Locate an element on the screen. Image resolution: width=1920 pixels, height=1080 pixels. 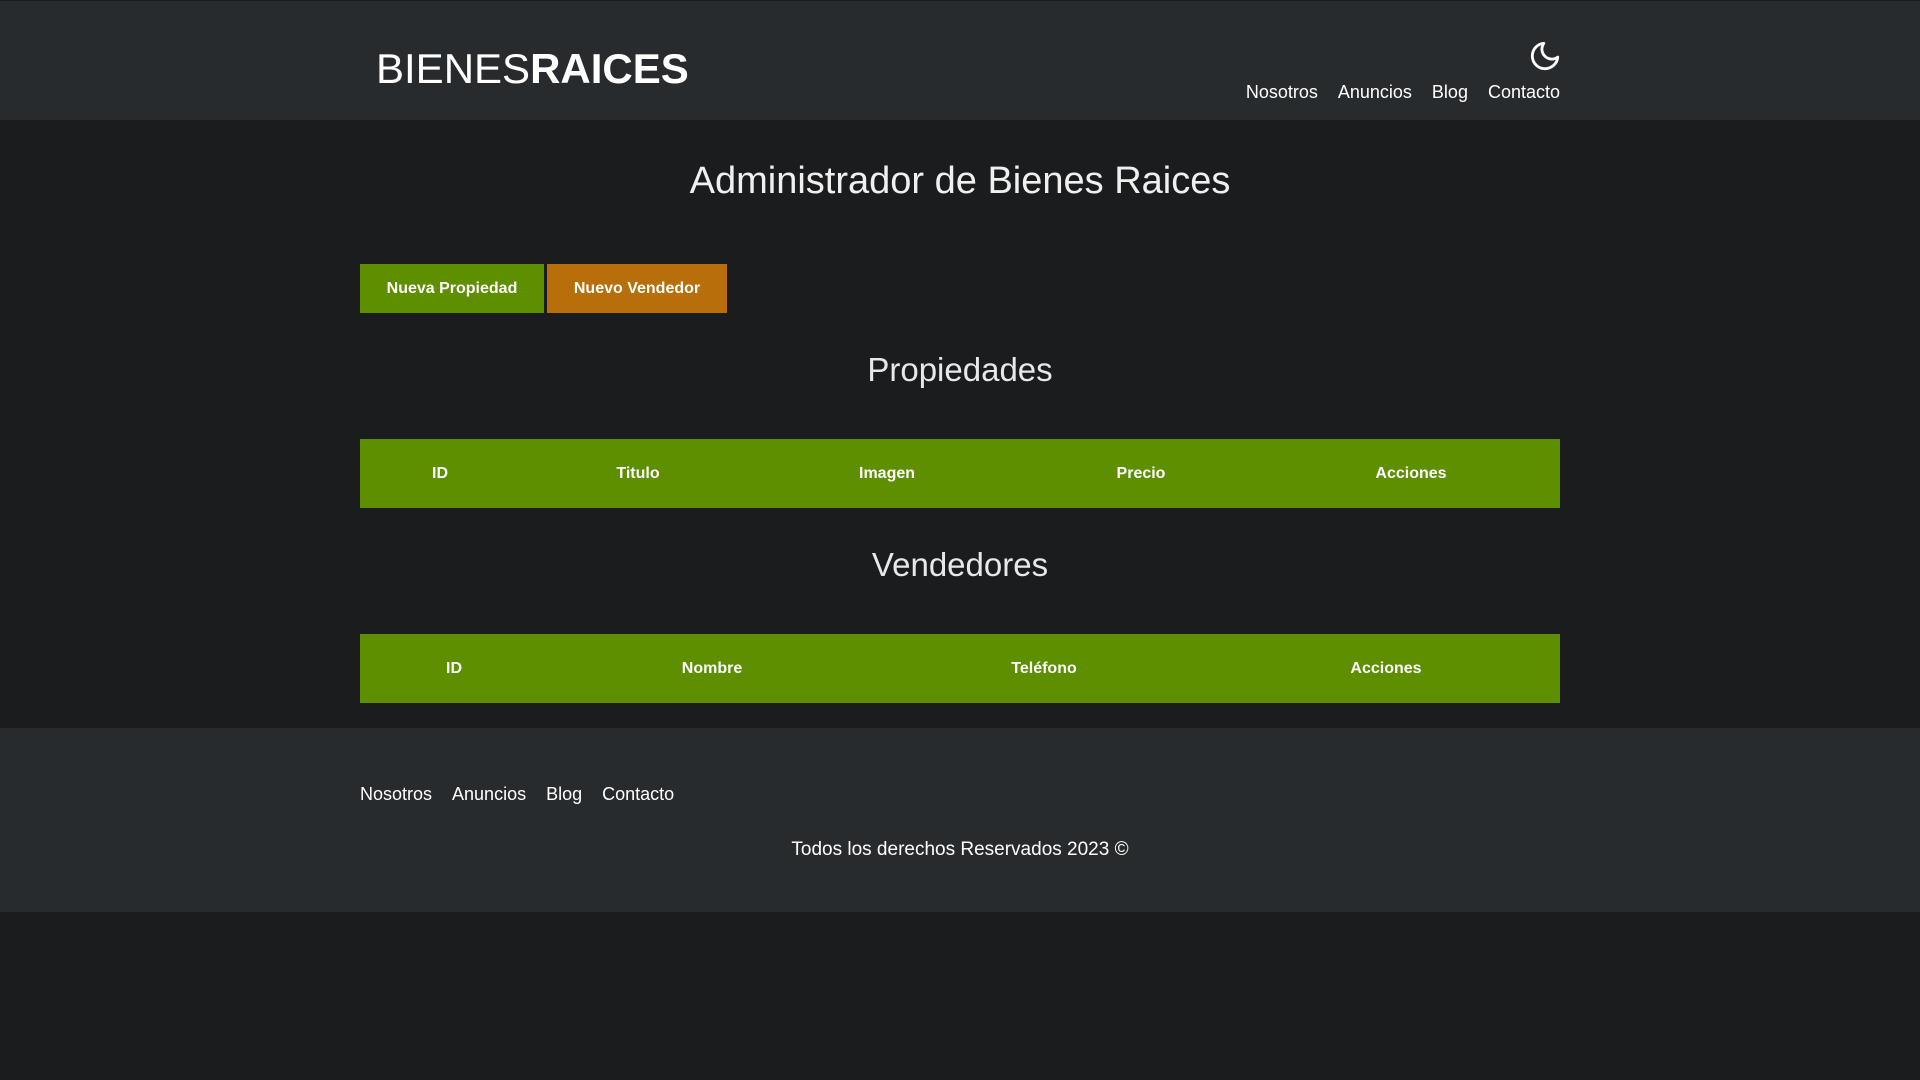
column-header-telefono: Teléfono is located at coordinates (1044, 668).